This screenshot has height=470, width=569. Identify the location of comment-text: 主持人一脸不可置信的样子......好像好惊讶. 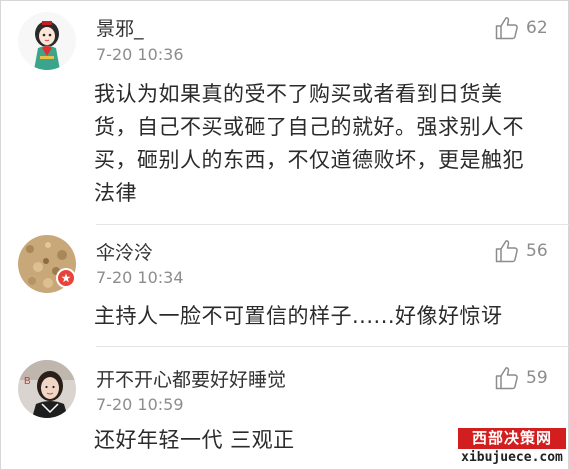
(298, 316).